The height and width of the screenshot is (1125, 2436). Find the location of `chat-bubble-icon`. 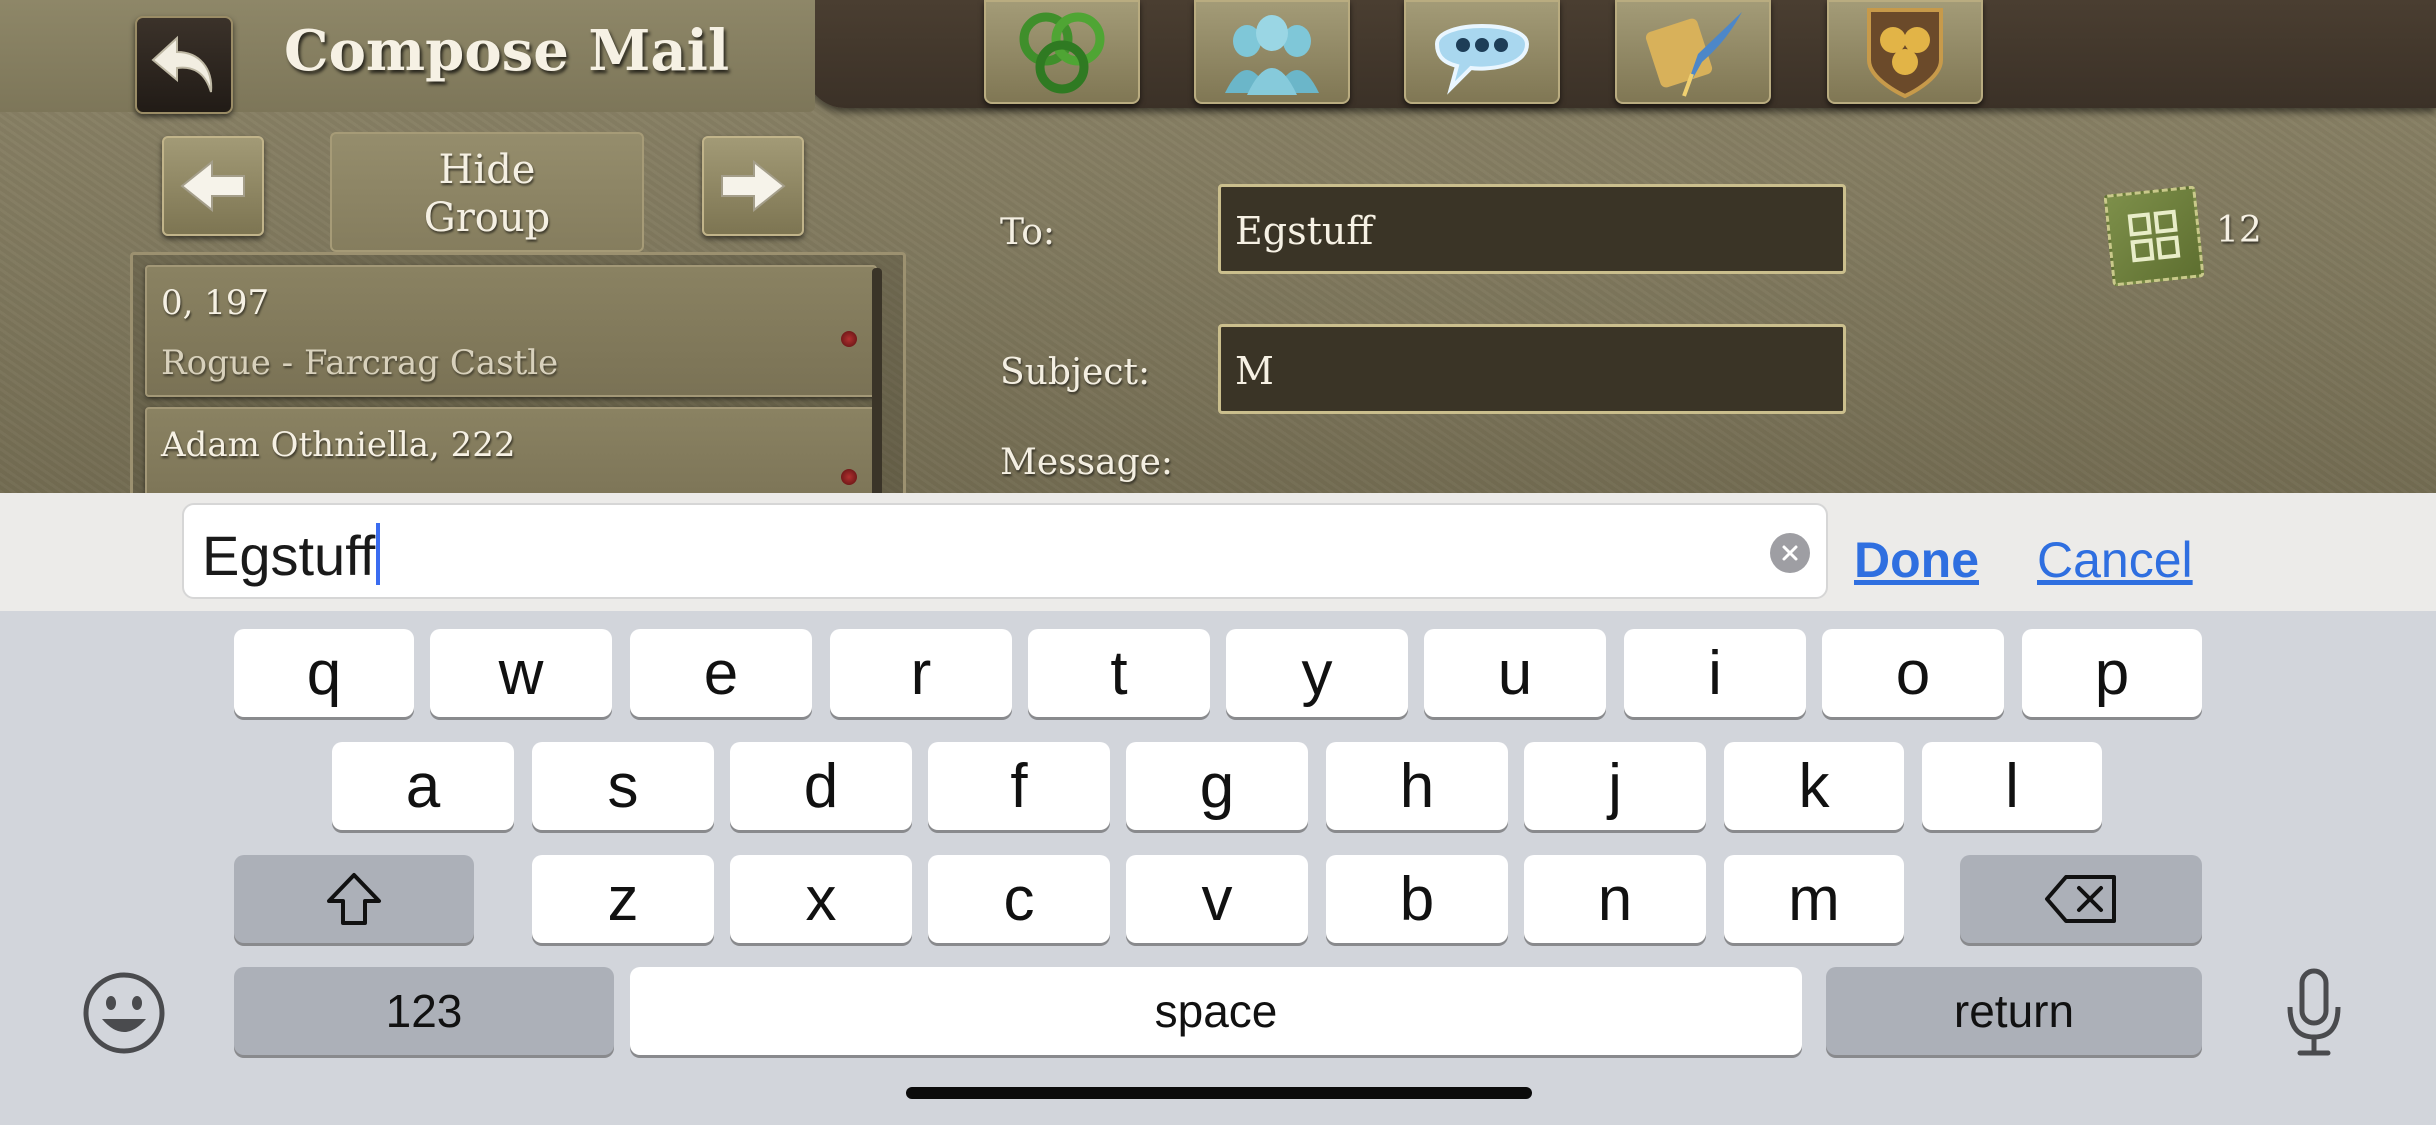

chat-bubble-icon is located at coordinates (1482, 59).